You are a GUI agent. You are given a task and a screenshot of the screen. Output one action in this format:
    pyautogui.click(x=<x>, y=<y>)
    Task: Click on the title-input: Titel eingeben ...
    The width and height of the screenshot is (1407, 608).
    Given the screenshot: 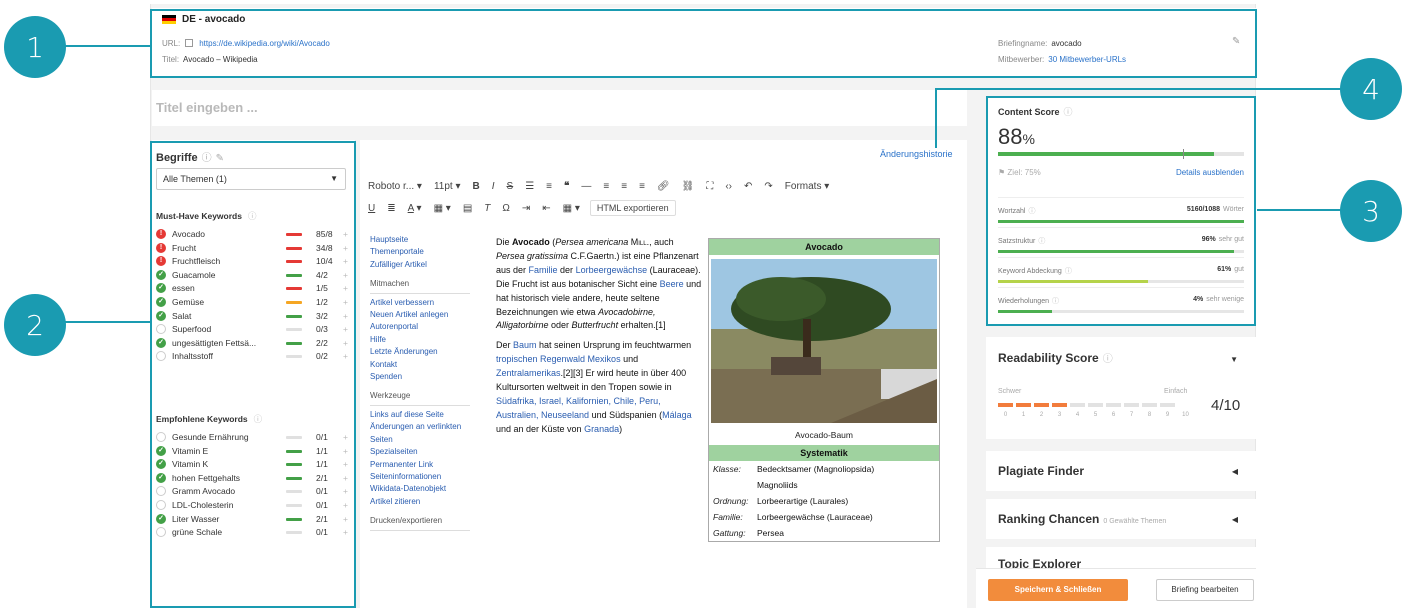 What is the action you would take?
    pyautogui.click(x=559, y=108)
    